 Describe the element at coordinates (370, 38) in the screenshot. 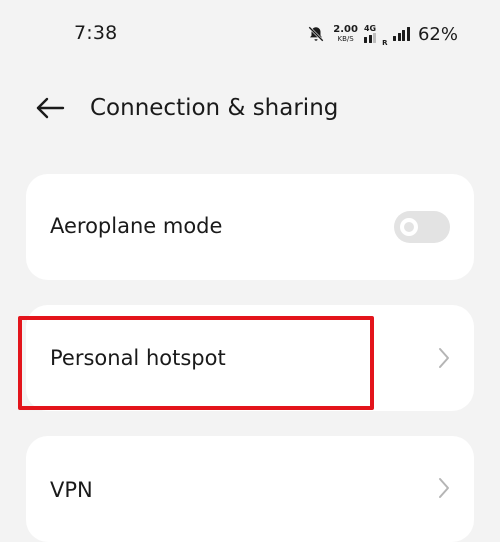

I see `data-activity-icon` at that location.